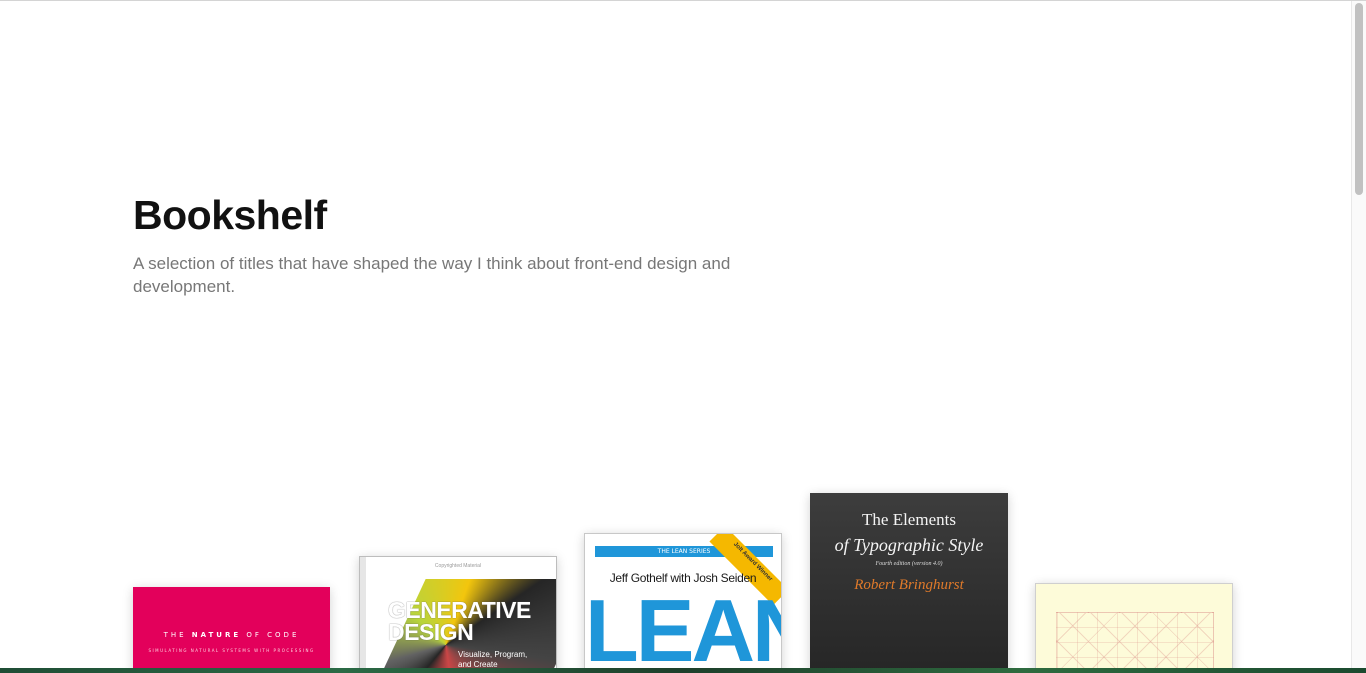 The image size is (1366, 673). Describe the element at coordinates (363, 614) in the screenshot. I see `book-spine-edge` at that location.